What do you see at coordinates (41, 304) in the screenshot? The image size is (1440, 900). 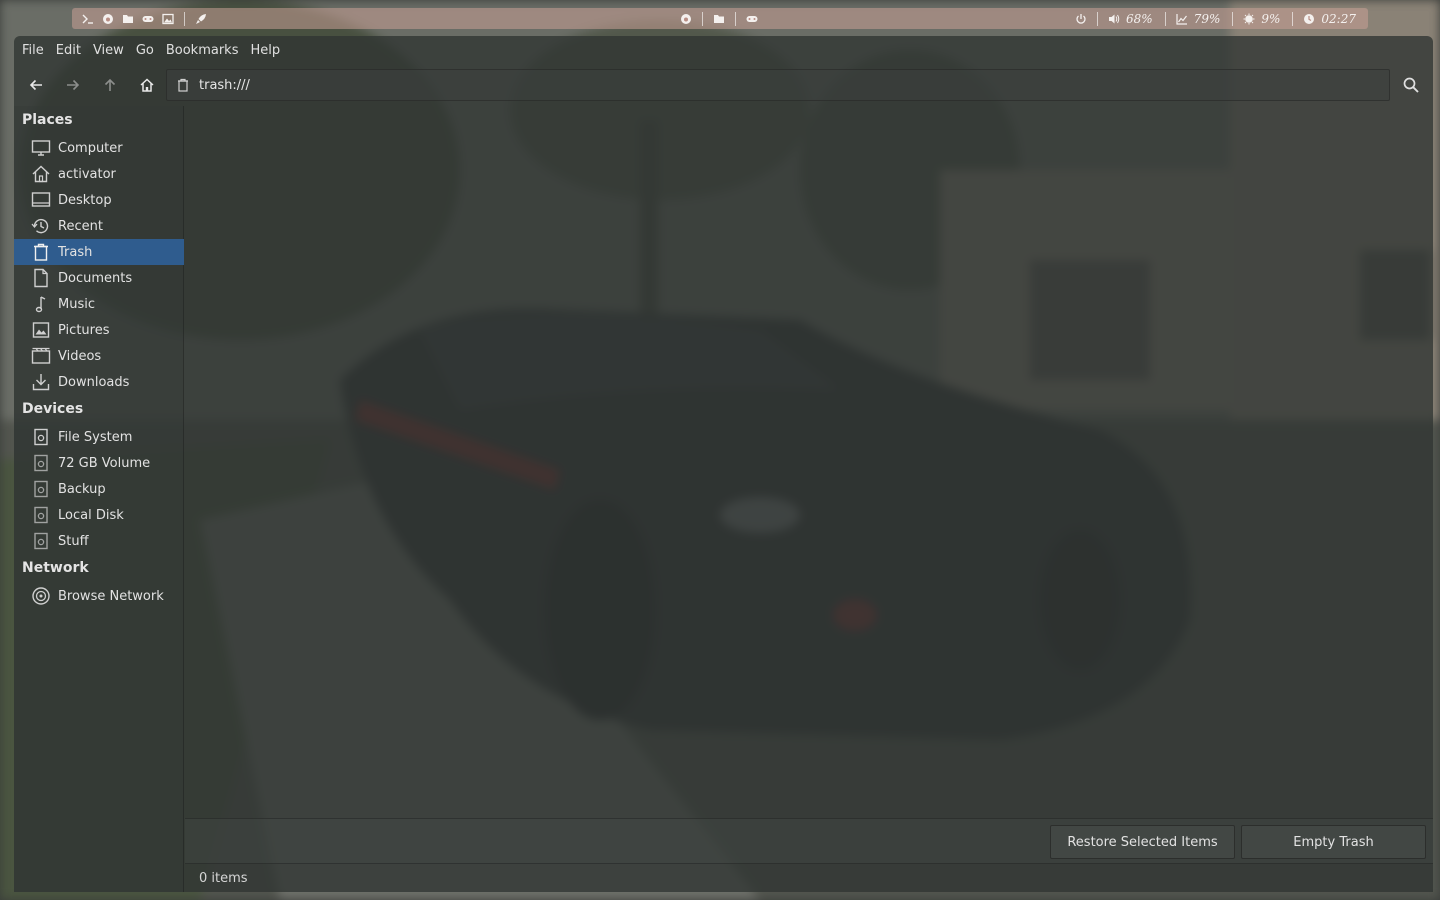 I see `music-icon` at bounding box center [41, 304].